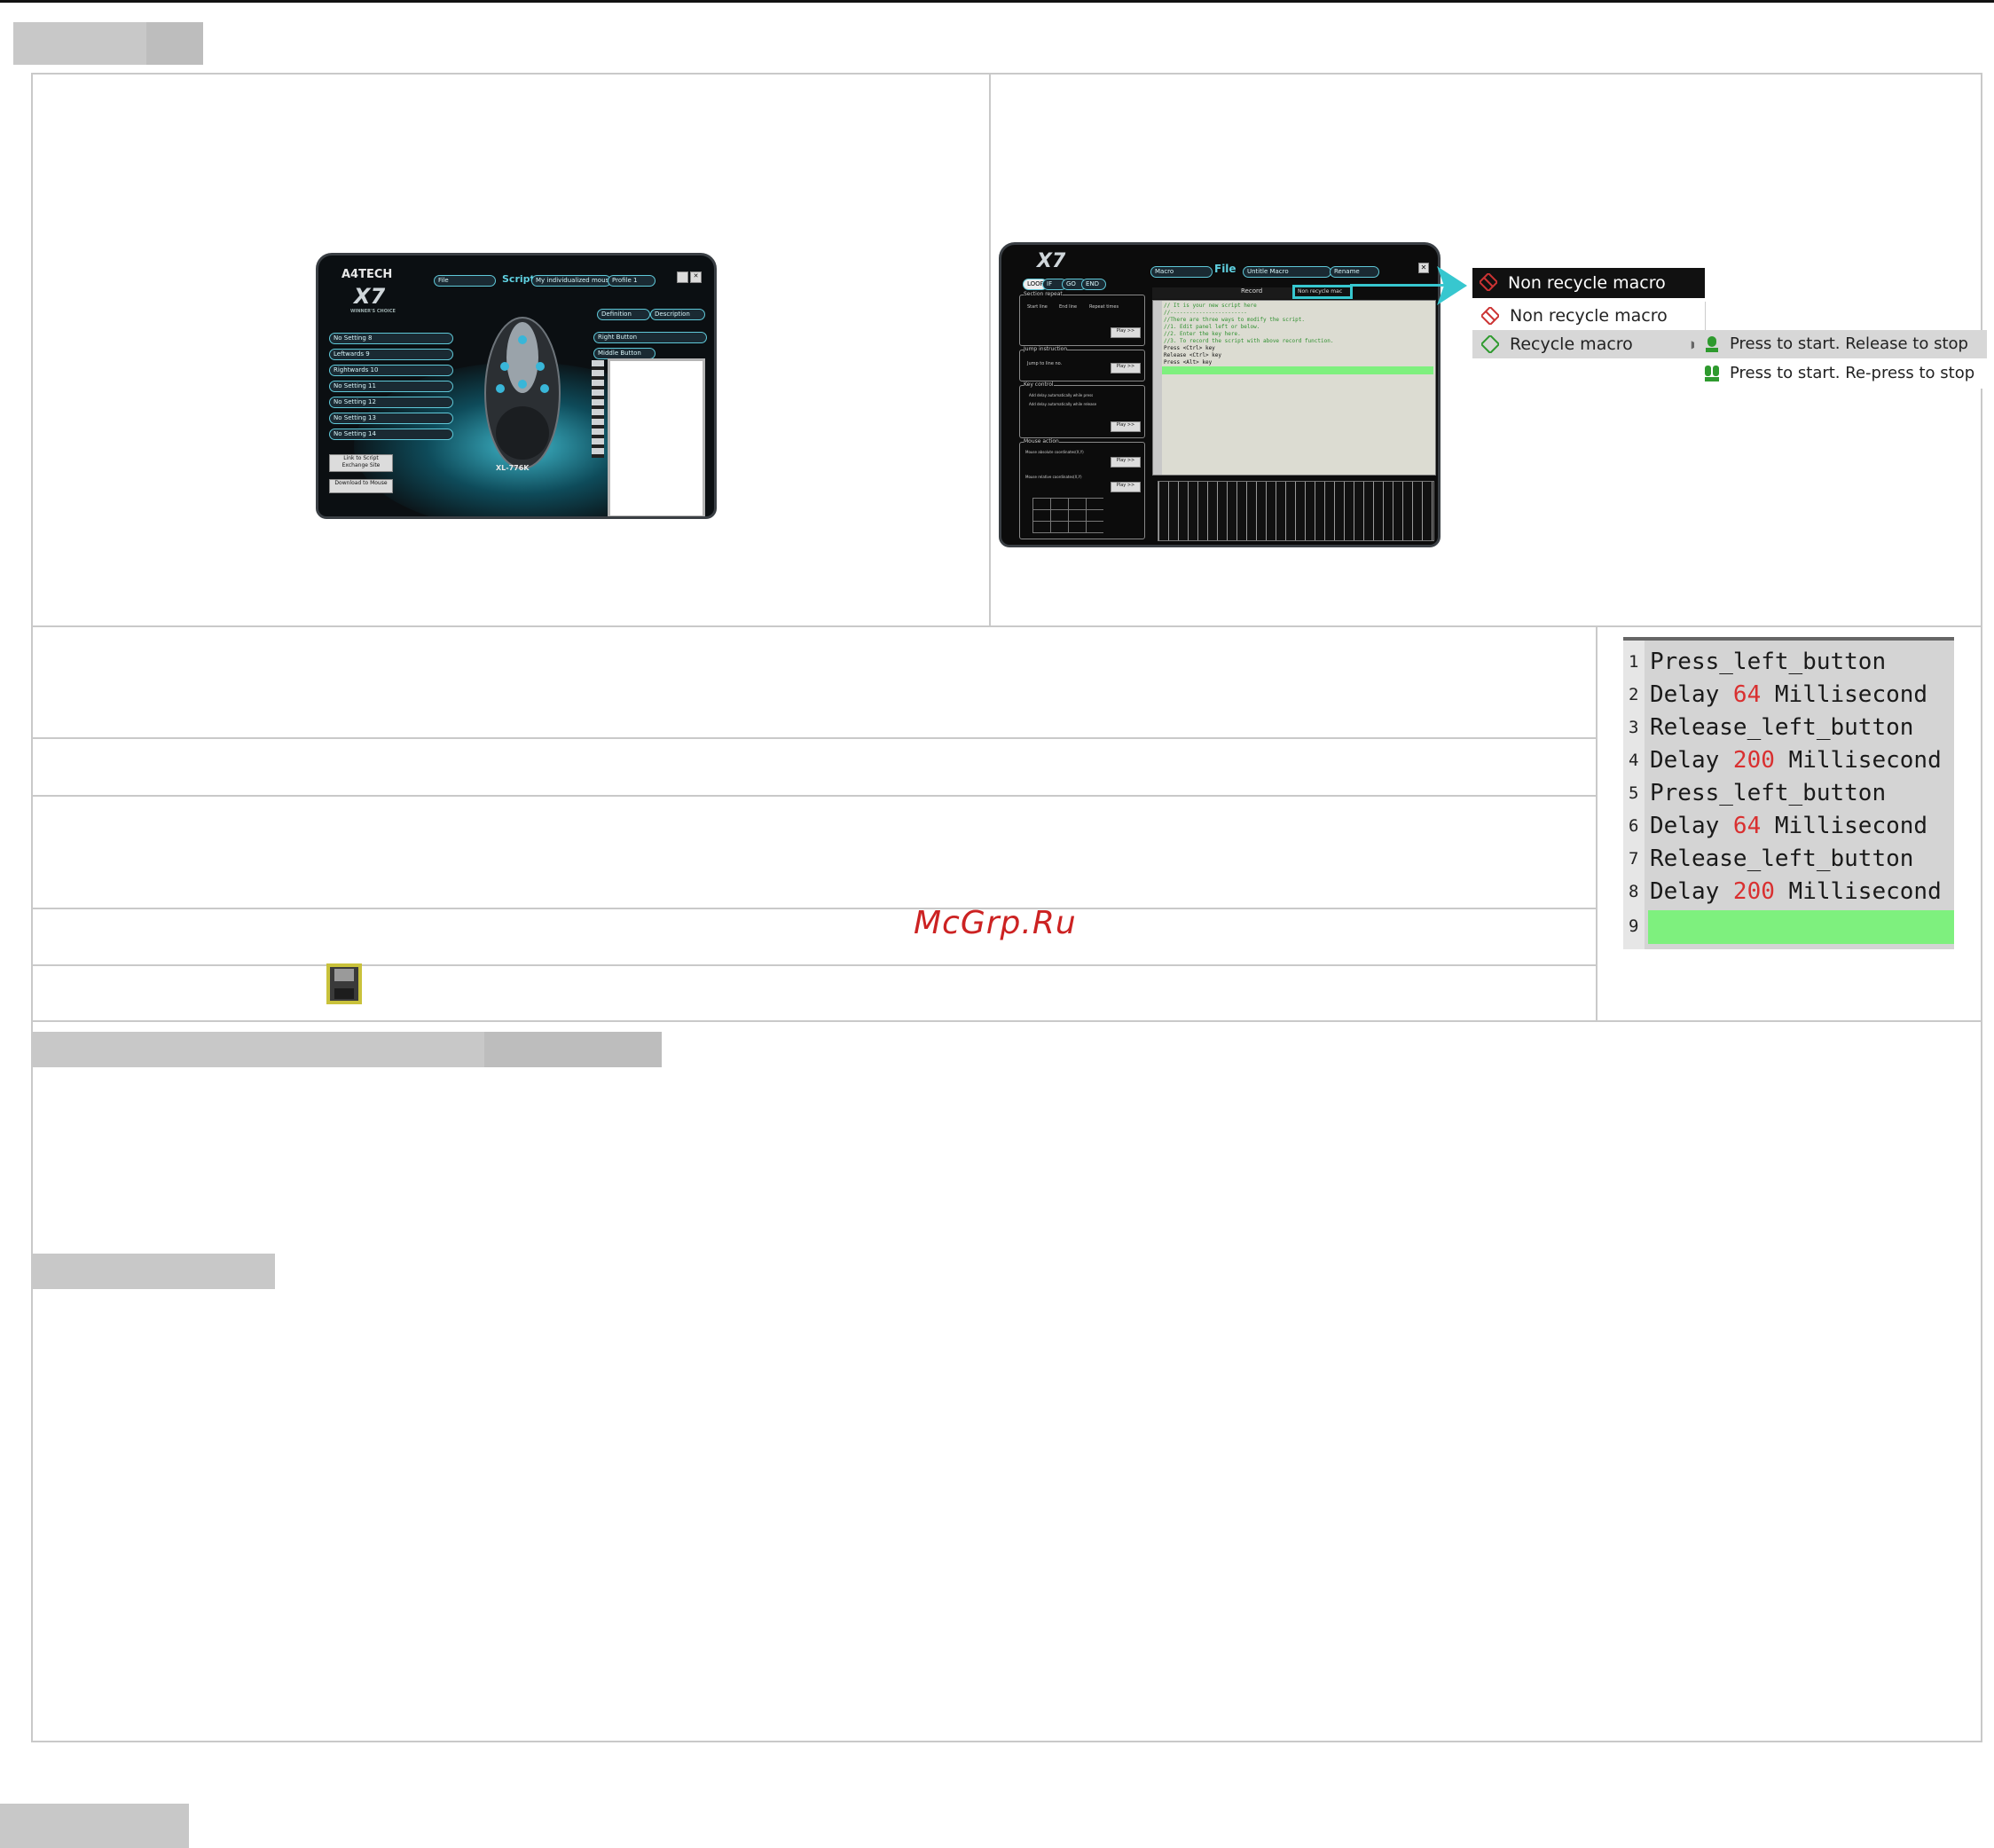 The image size is (1994, 1848). What do you see at coordinates (1297, 370) in the screenshot?
I see `editor-current-line` at bounding box center [1297, 370].